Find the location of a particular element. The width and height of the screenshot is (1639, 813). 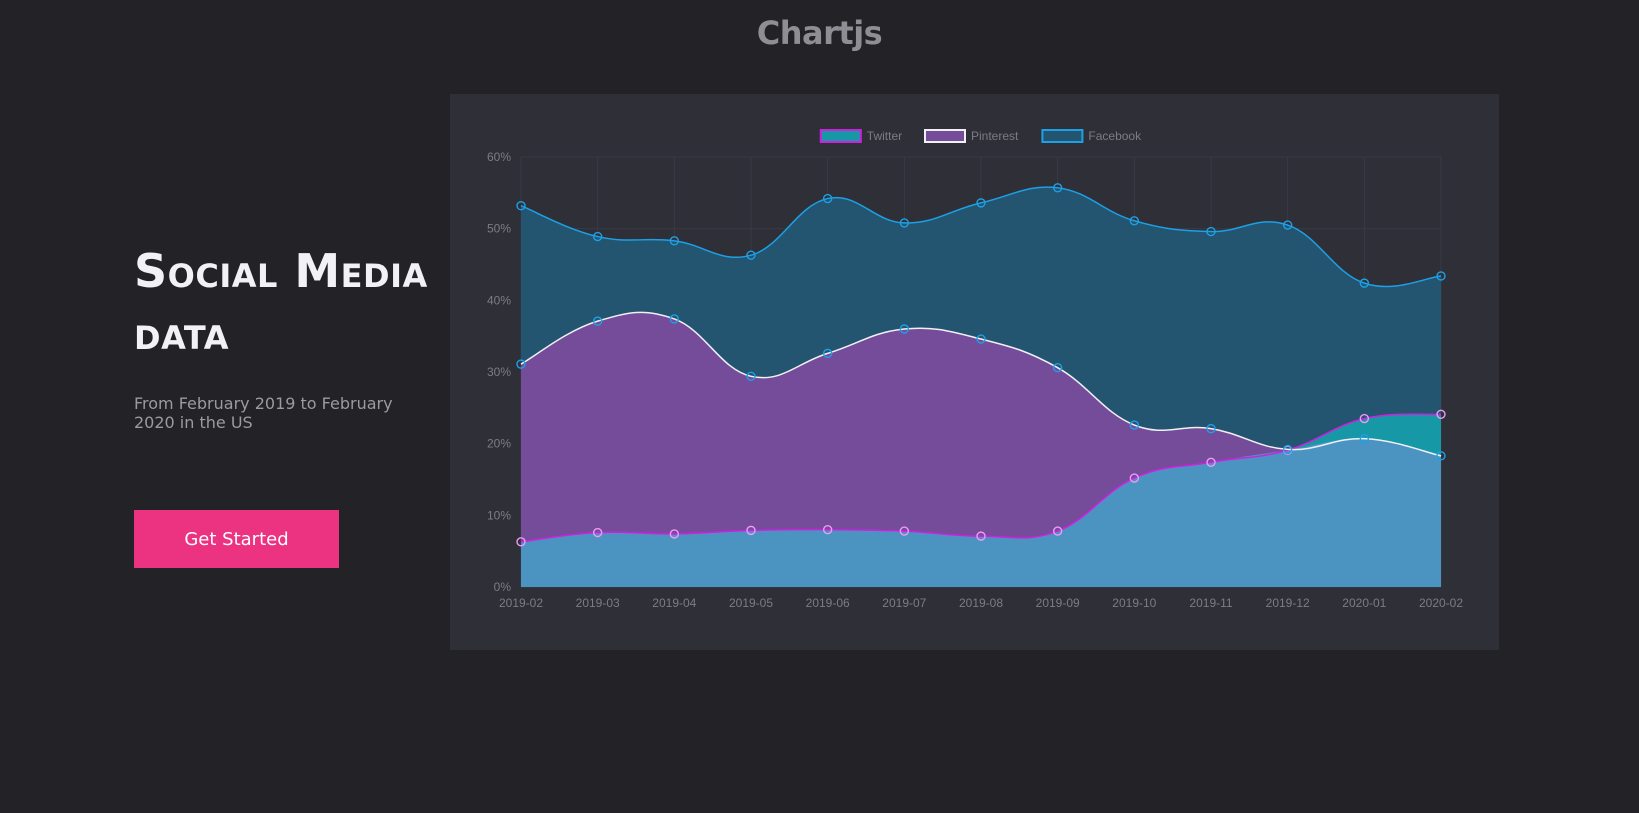

x-tick-label: 2019-07 is located at coordinates (904, 603).